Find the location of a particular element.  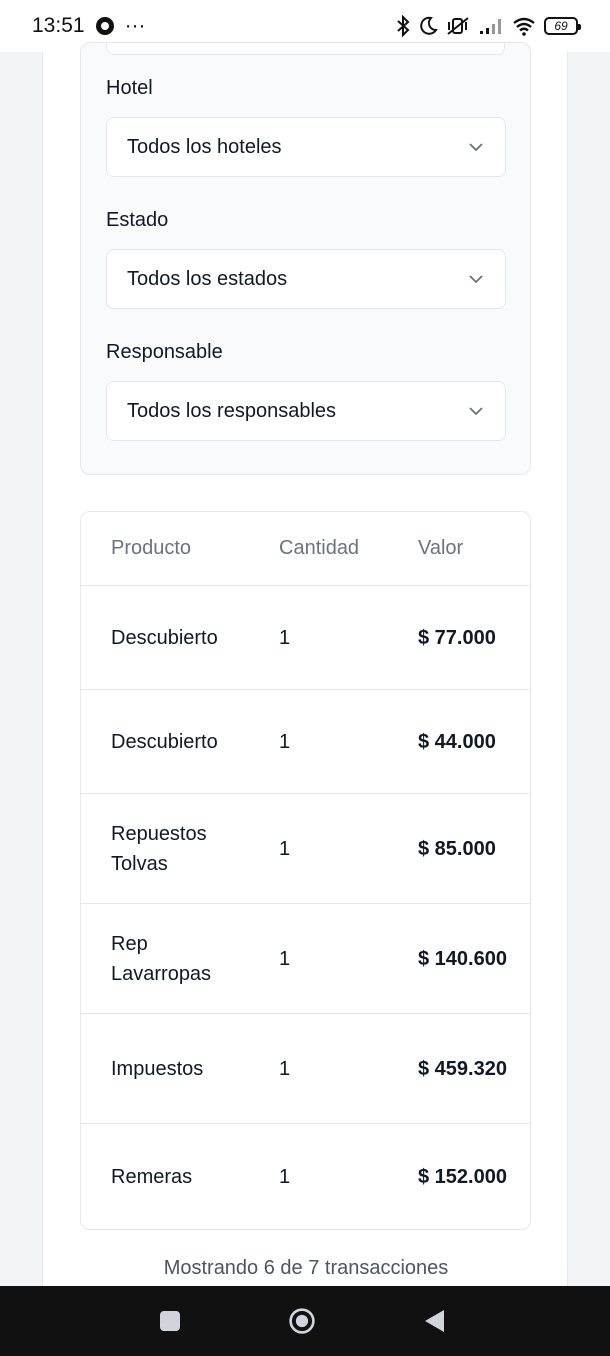

responsable-filter-label: Responsable is located at coordinates (164, 352).